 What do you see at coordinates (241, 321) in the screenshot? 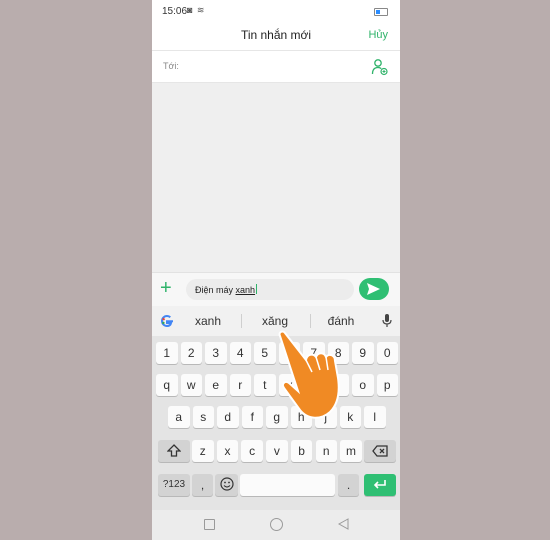
I see `suggestion-divider` at bounding box center [241, 321].